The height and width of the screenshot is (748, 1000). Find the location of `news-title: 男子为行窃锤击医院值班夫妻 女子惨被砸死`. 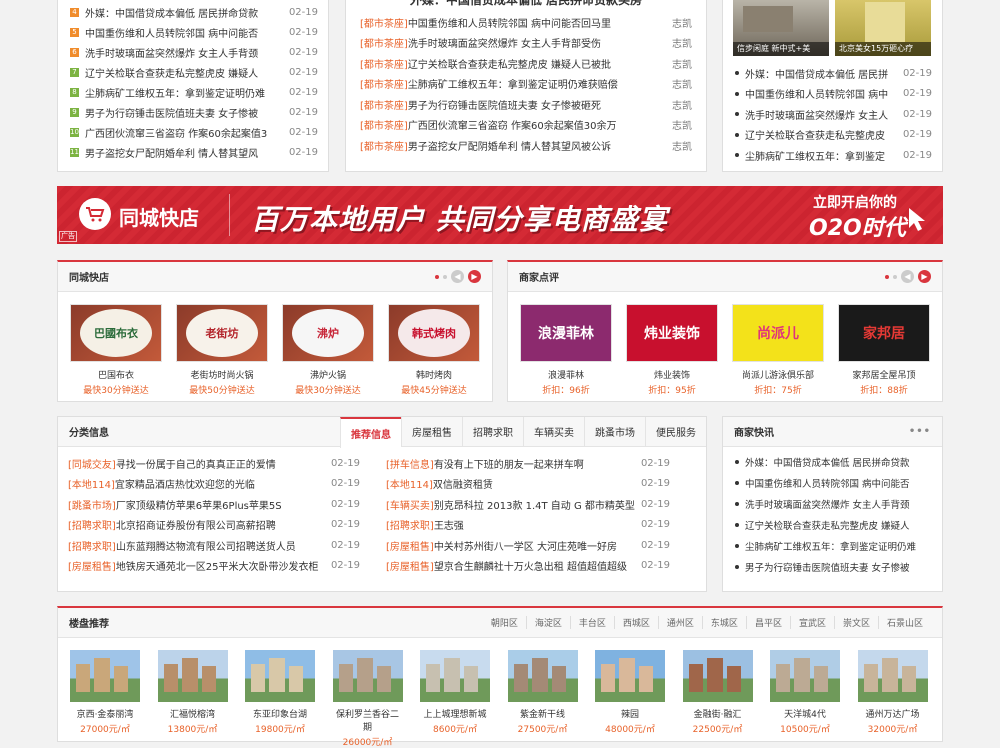

news-title: 男子为行窃锤击医院值班夫妻 女子惨被砸死 is located at coordinates (536, 104).